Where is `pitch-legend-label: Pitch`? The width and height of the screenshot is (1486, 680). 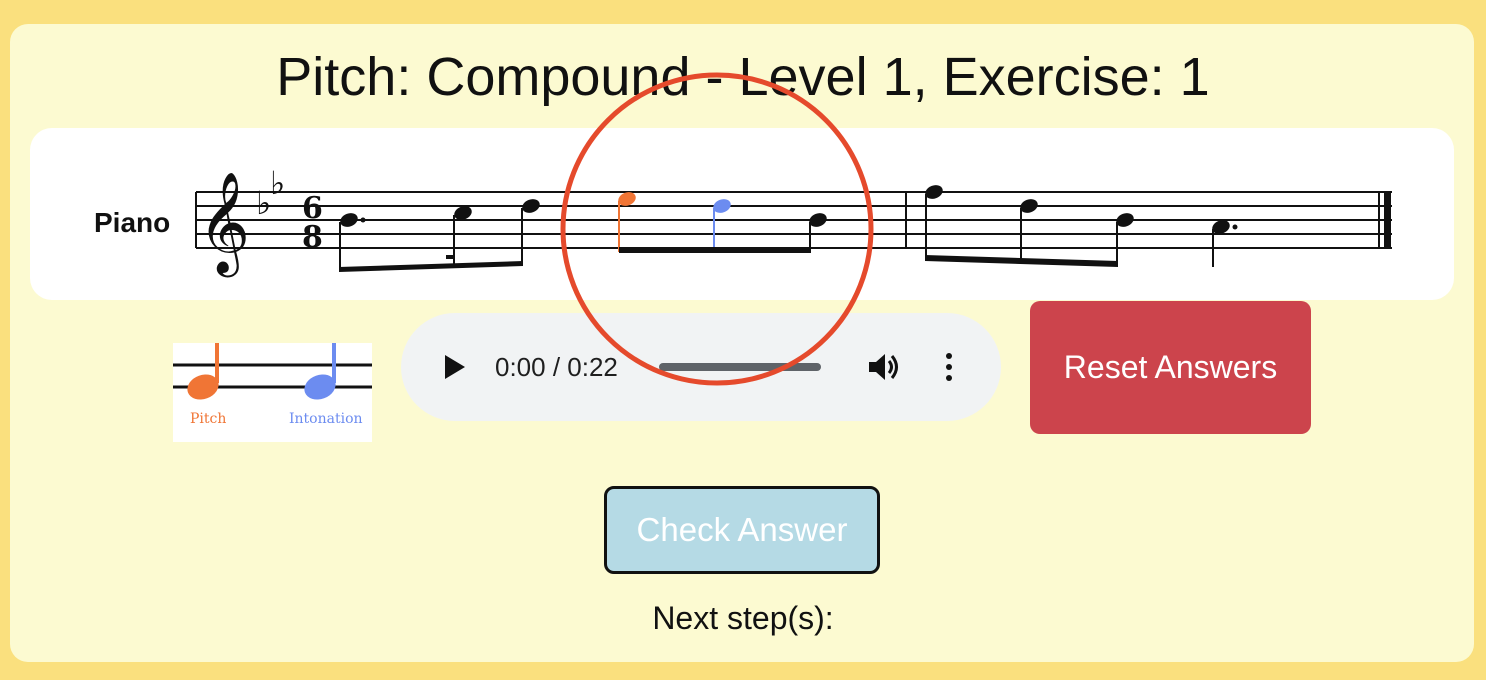 pitch-legend-label: Pitch is located at coordinates (208, 419).